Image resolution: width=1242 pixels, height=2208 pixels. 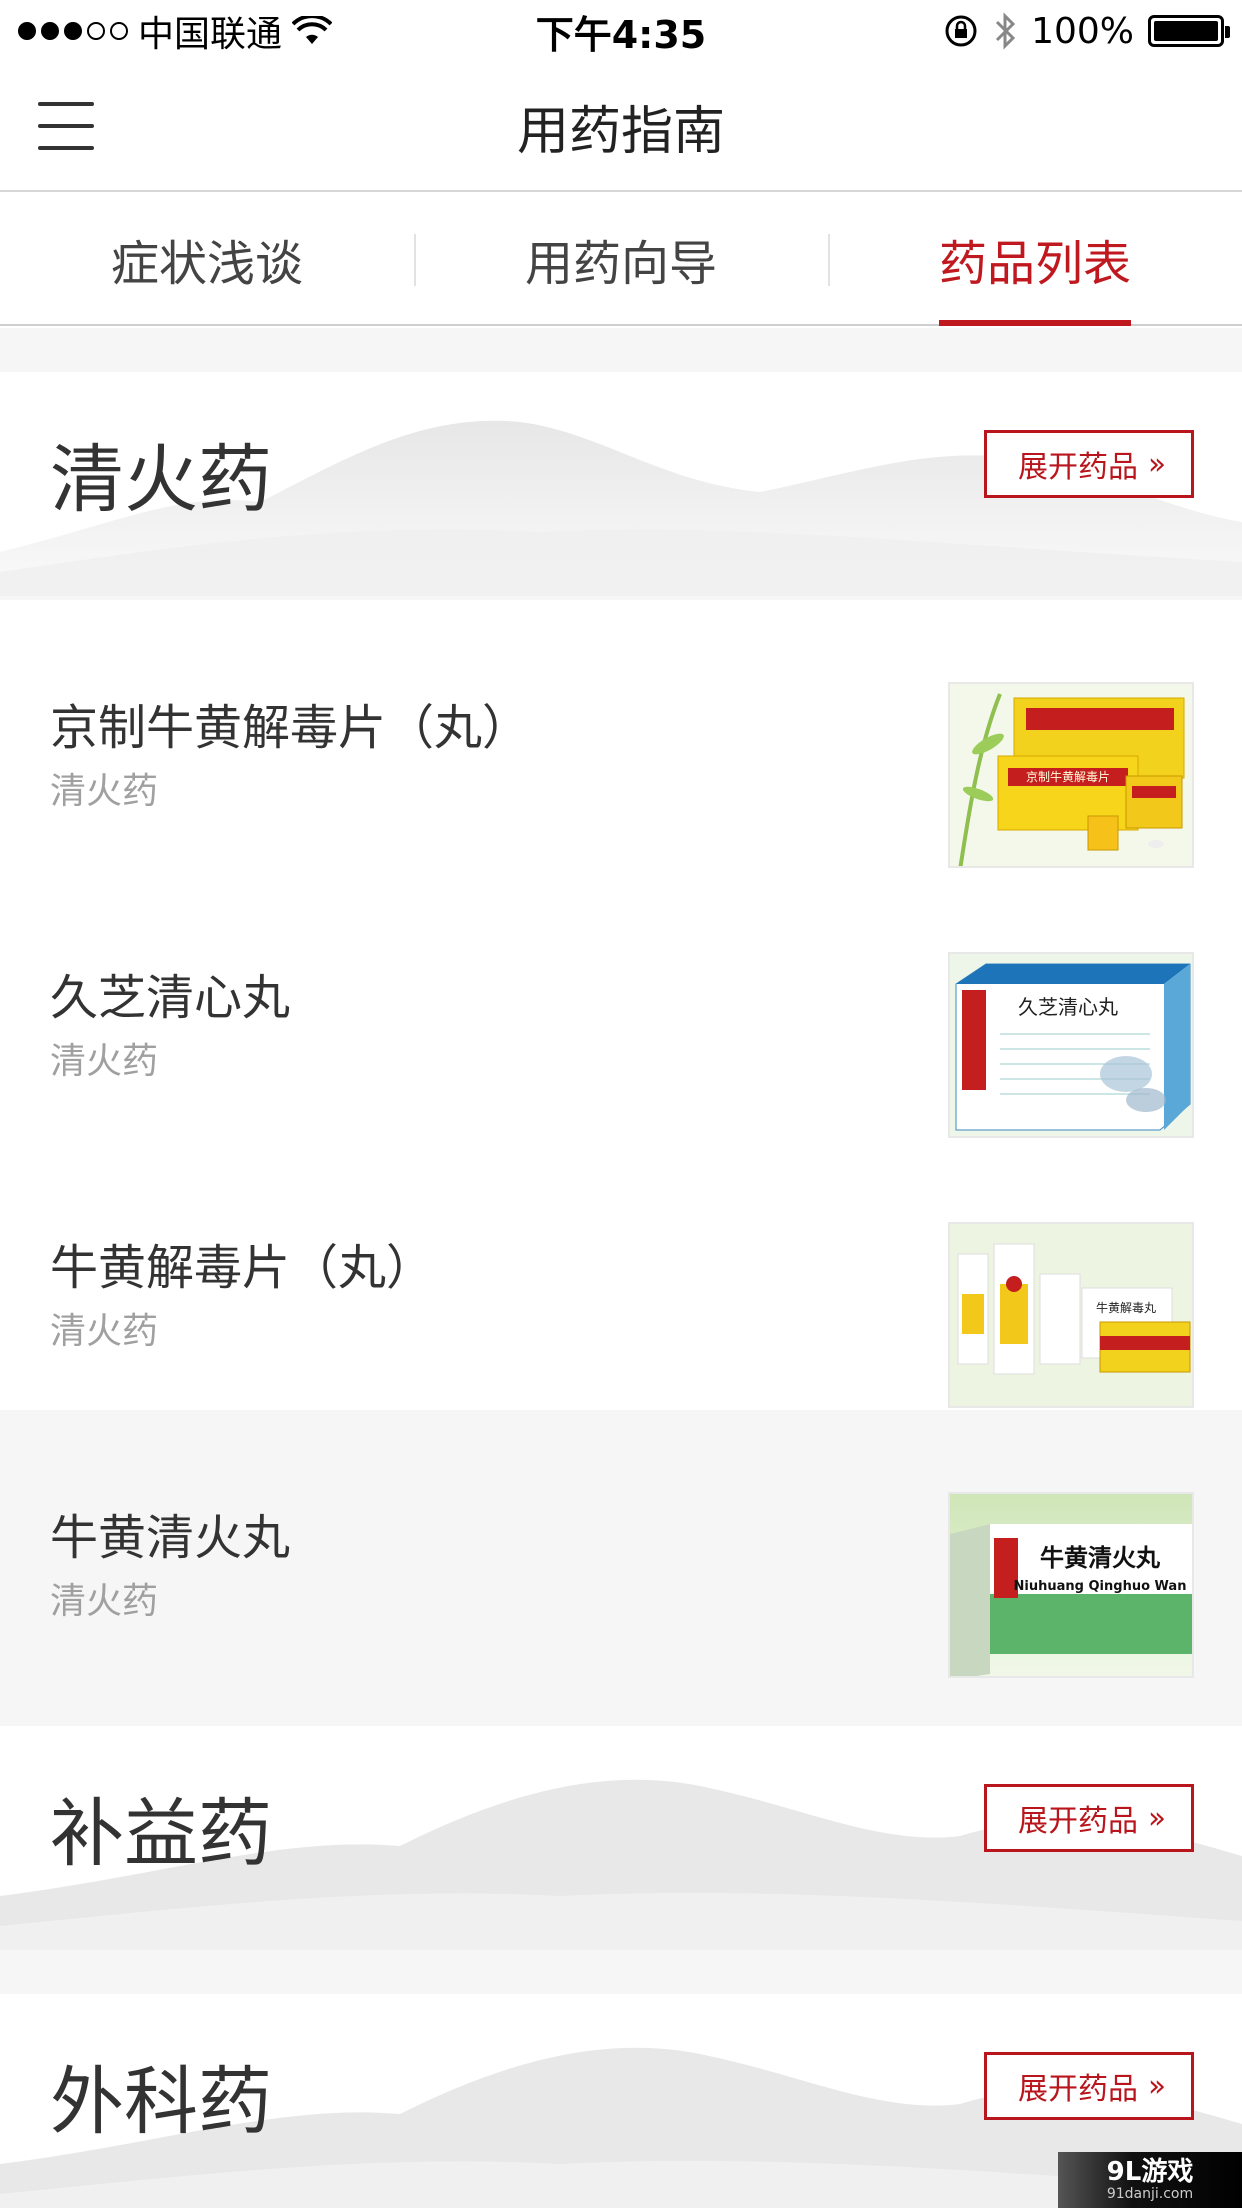 I want to click on drug-image: 牛黄清火丸 Niuhuang Qinghuo Wan, so click(x=1071, y=1585).